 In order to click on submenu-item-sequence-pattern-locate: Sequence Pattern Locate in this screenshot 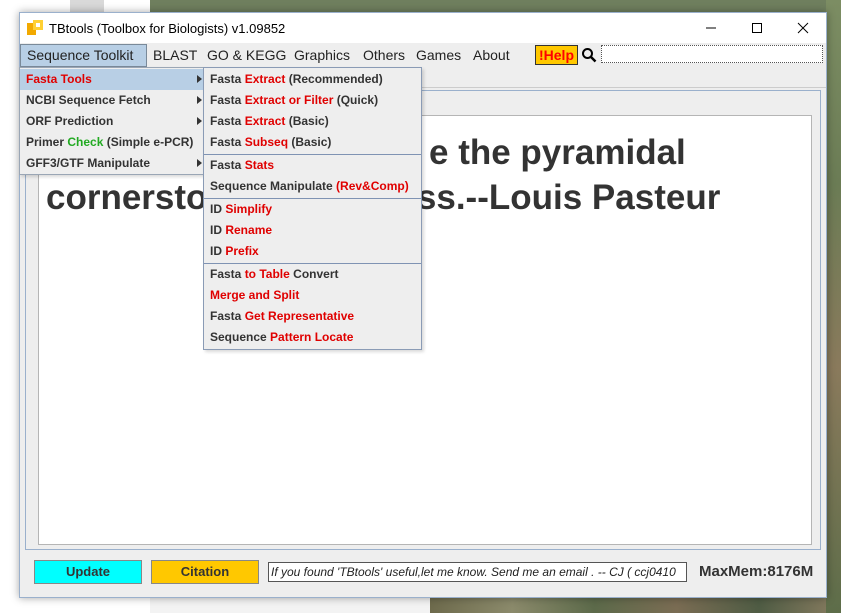, I will do `click(312, 337)`.